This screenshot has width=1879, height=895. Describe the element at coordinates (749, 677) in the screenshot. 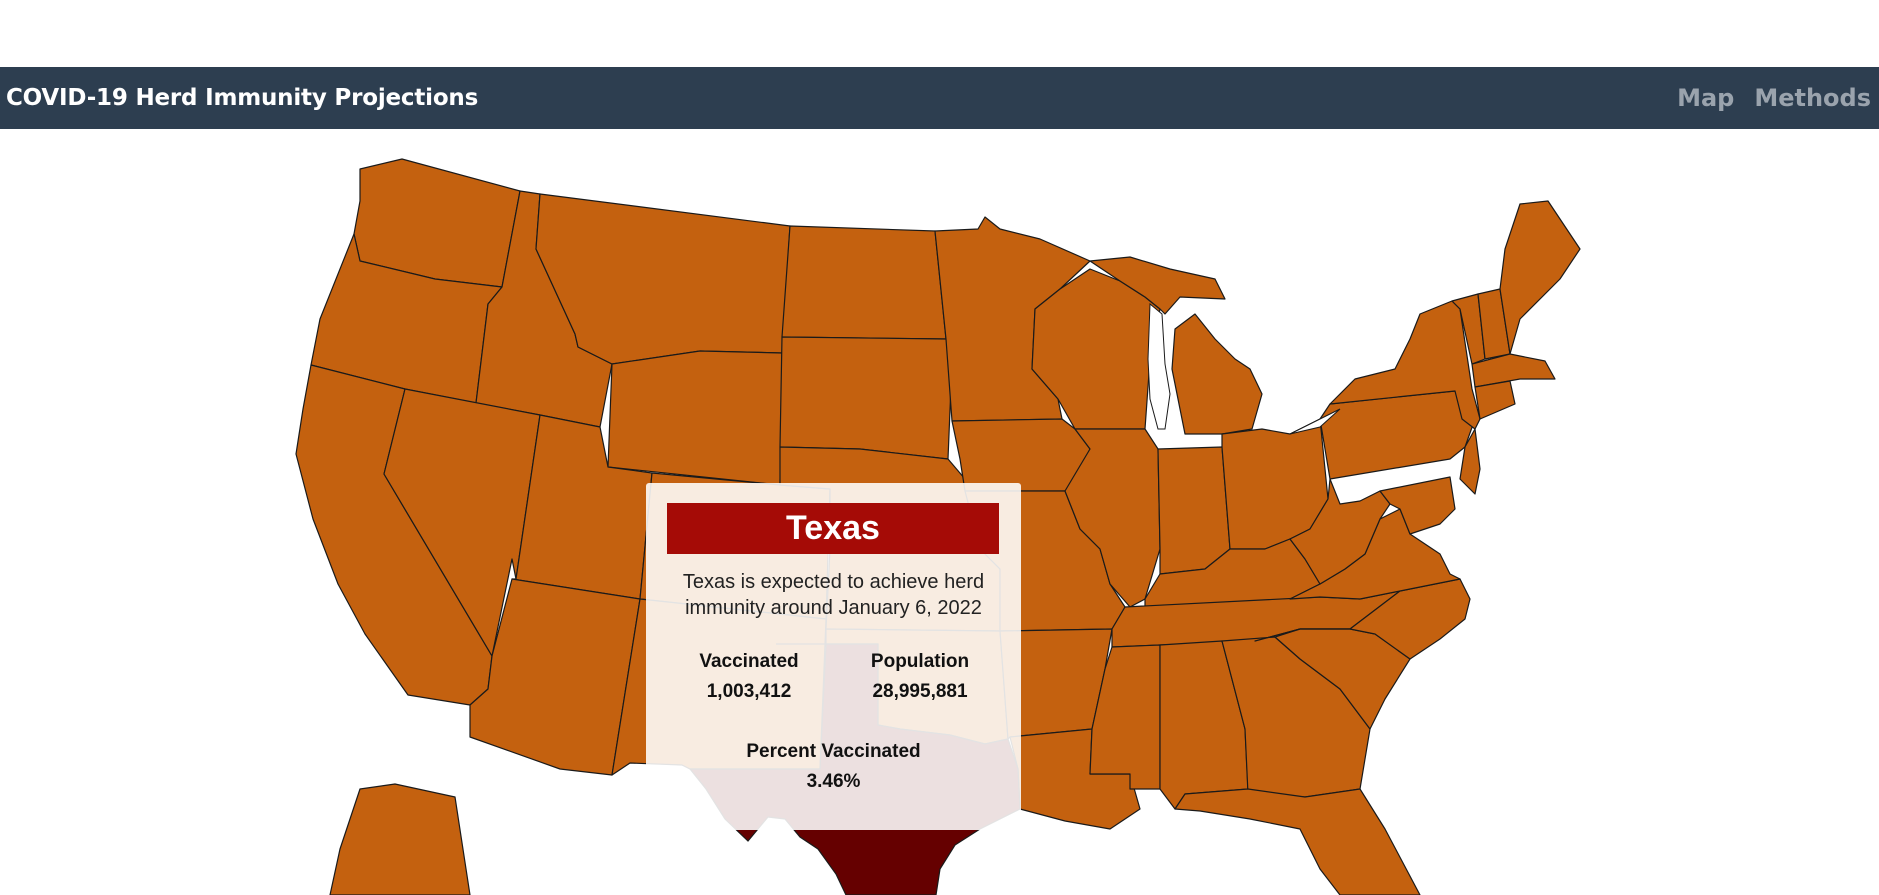

I see `vaccinated-stat: Vaccinated 1,003,412` at that location.